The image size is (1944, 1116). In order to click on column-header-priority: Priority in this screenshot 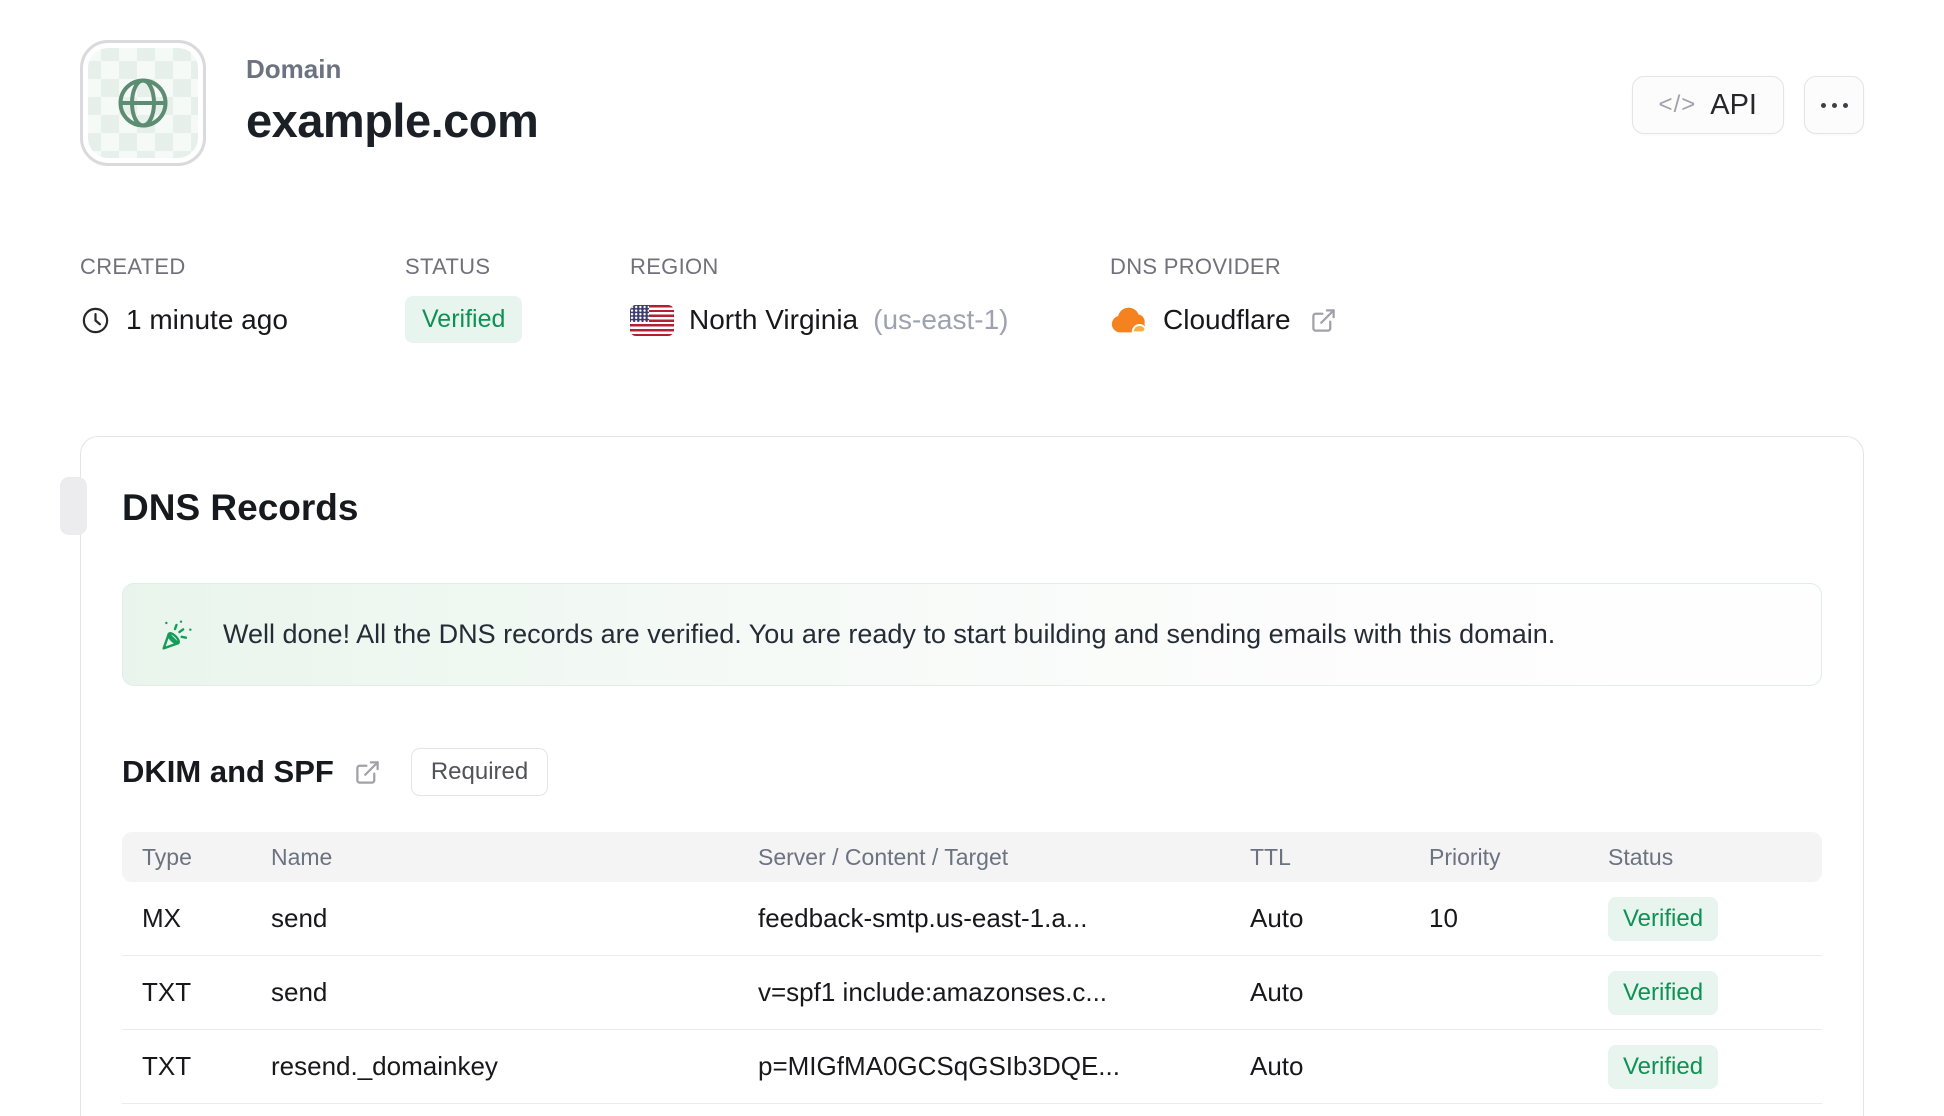, I will do `click(1465, 856)`.